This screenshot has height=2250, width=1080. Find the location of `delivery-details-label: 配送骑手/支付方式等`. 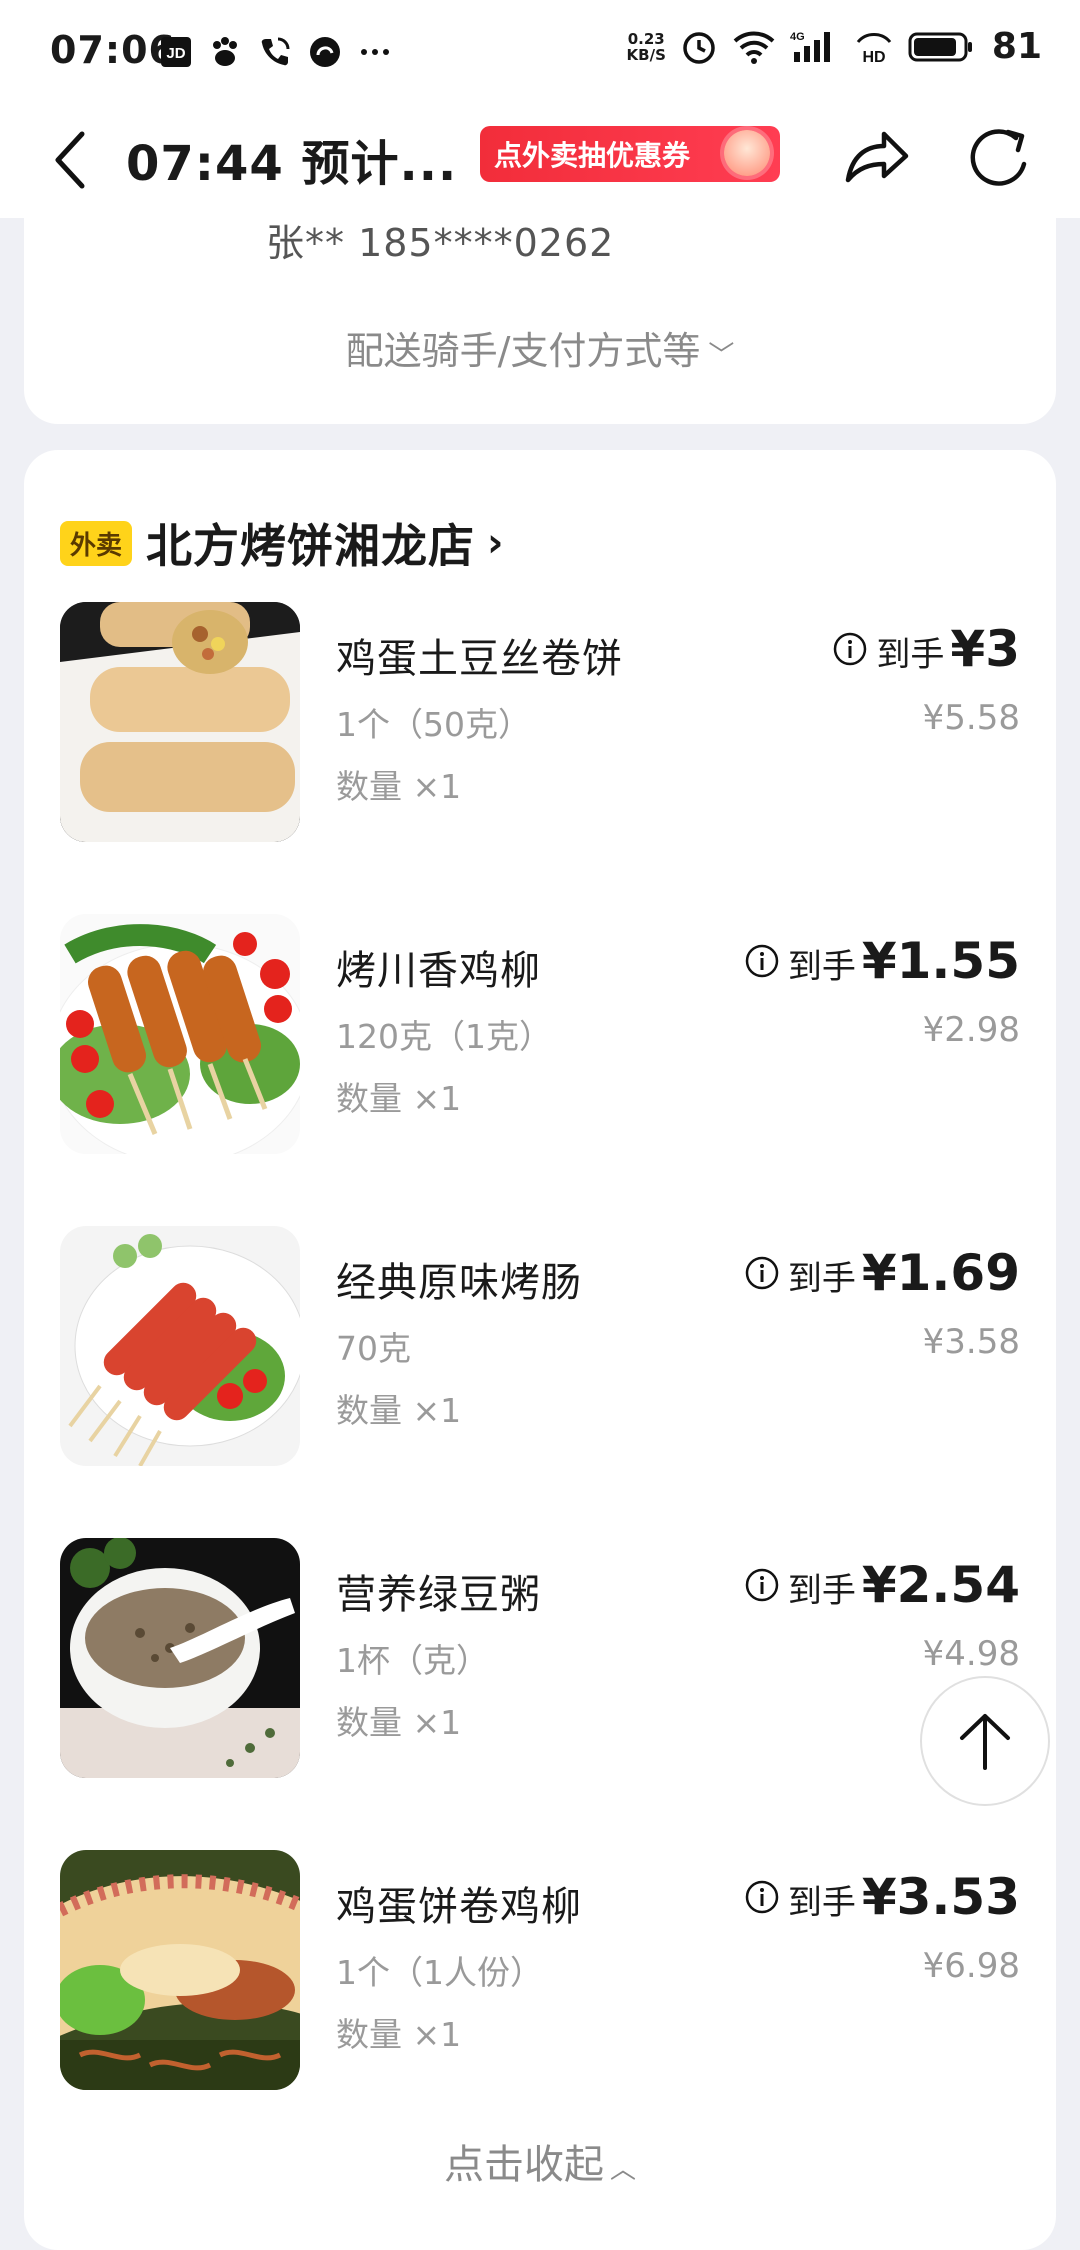

delivery-details-label: 配送骑手/支付方式等 is located at coordinates (523, 351).